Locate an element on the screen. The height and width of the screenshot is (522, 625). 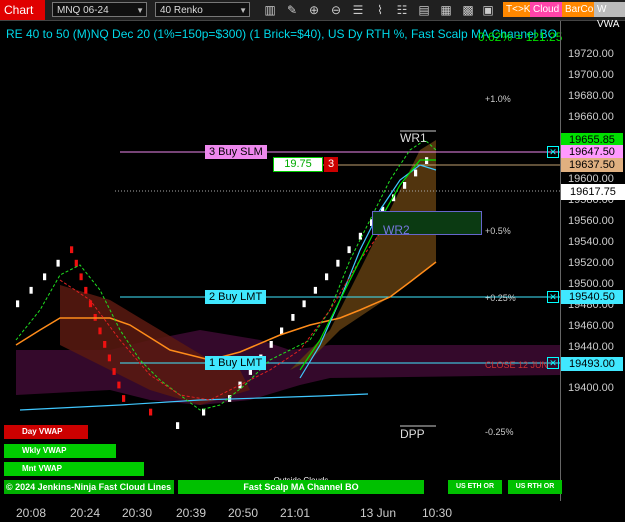
price-tag-order-2: 19540.50 is located at coordinates (592, 297).